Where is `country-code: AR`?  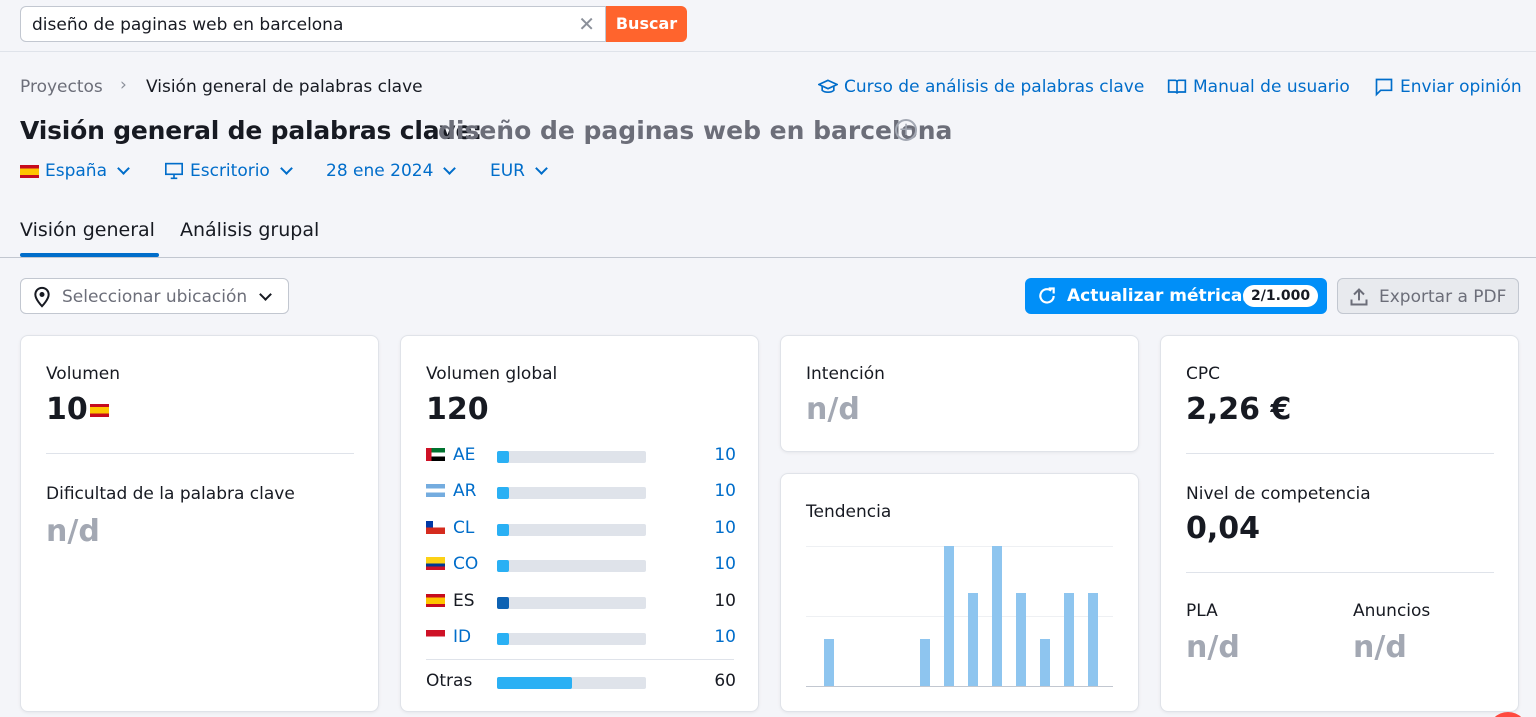 country-code: AR is located at coordinates (464, 491).